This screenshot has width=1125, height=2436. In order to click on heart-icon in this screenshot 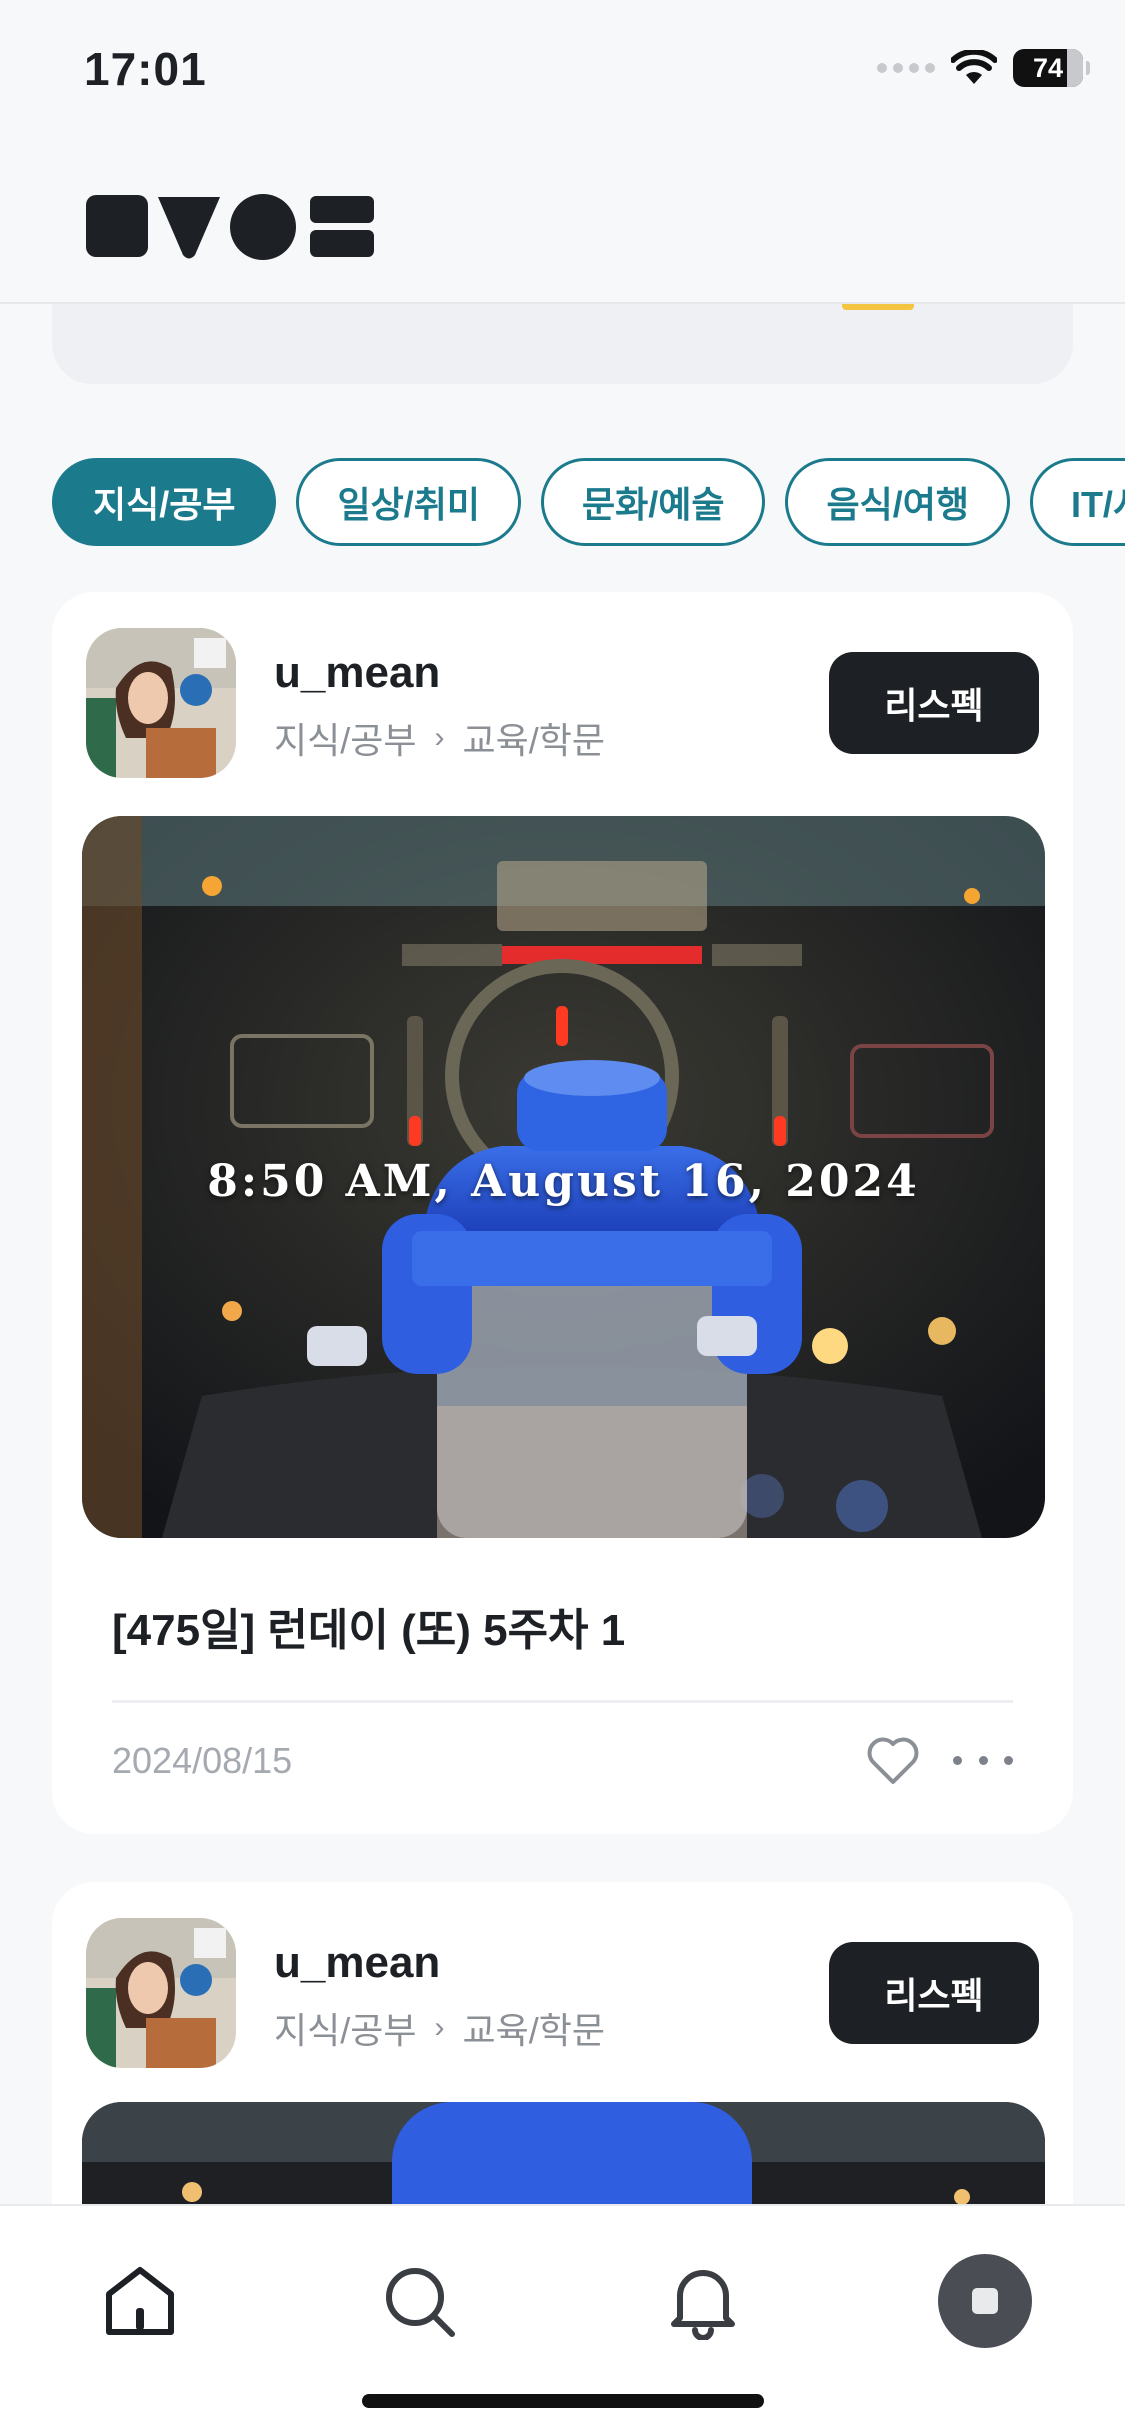, I will do `click(893, 1760)`.